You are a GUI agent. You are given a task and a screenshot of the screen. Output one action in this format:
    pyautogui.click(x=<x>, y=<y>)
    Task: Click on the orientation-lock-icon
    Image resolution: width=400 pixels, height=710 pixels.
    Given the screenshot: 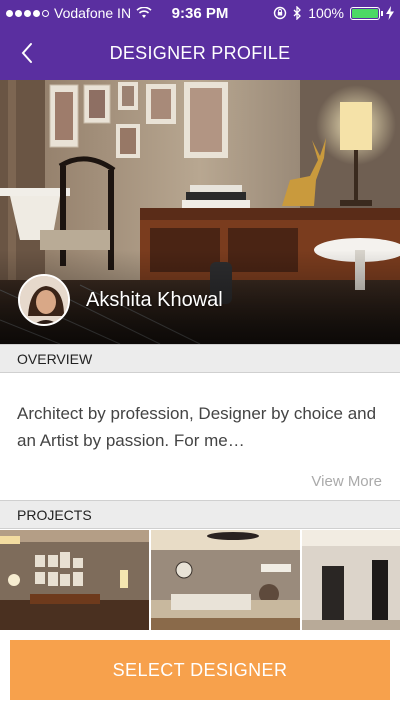 What is the action you would take?
    pyautogui.click(x=280, y=13)
    